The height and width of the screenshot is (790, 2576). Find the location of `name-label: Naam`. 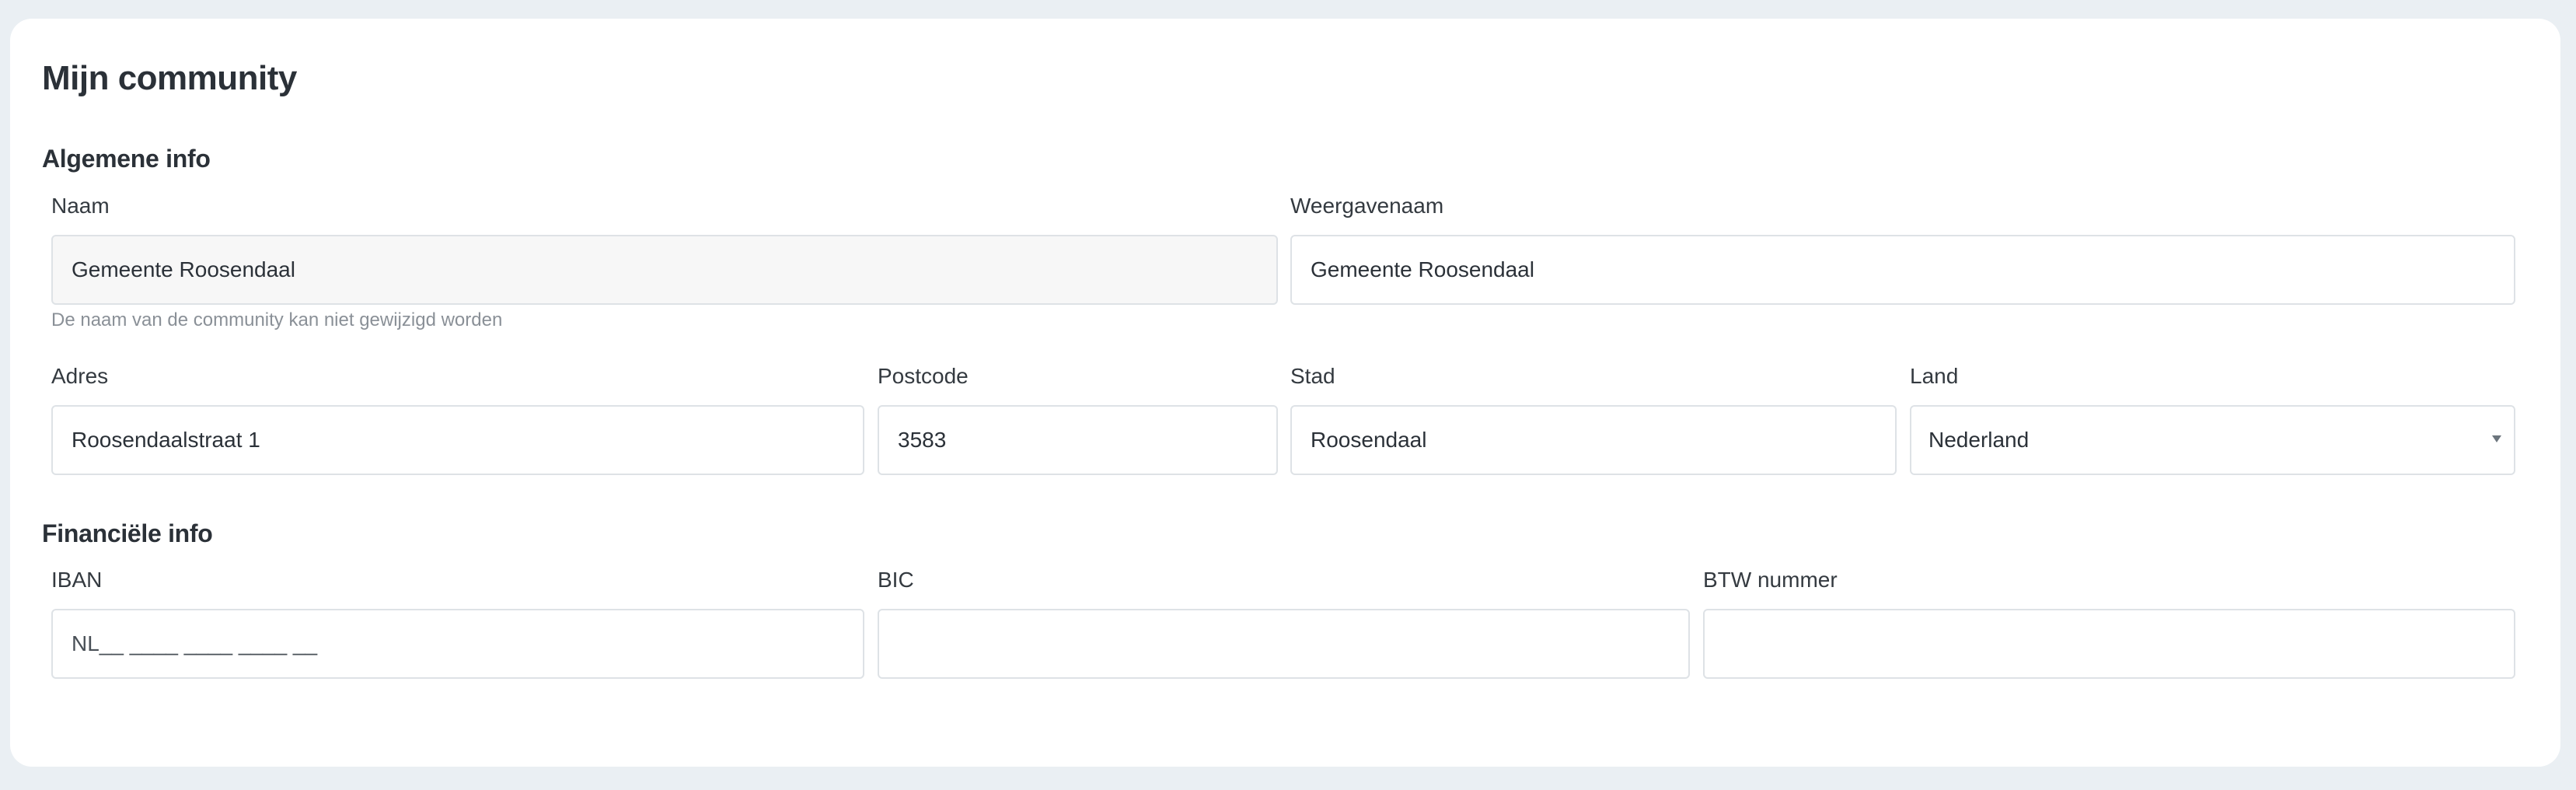

name-label: Naam is located at coordinates (80, 206).